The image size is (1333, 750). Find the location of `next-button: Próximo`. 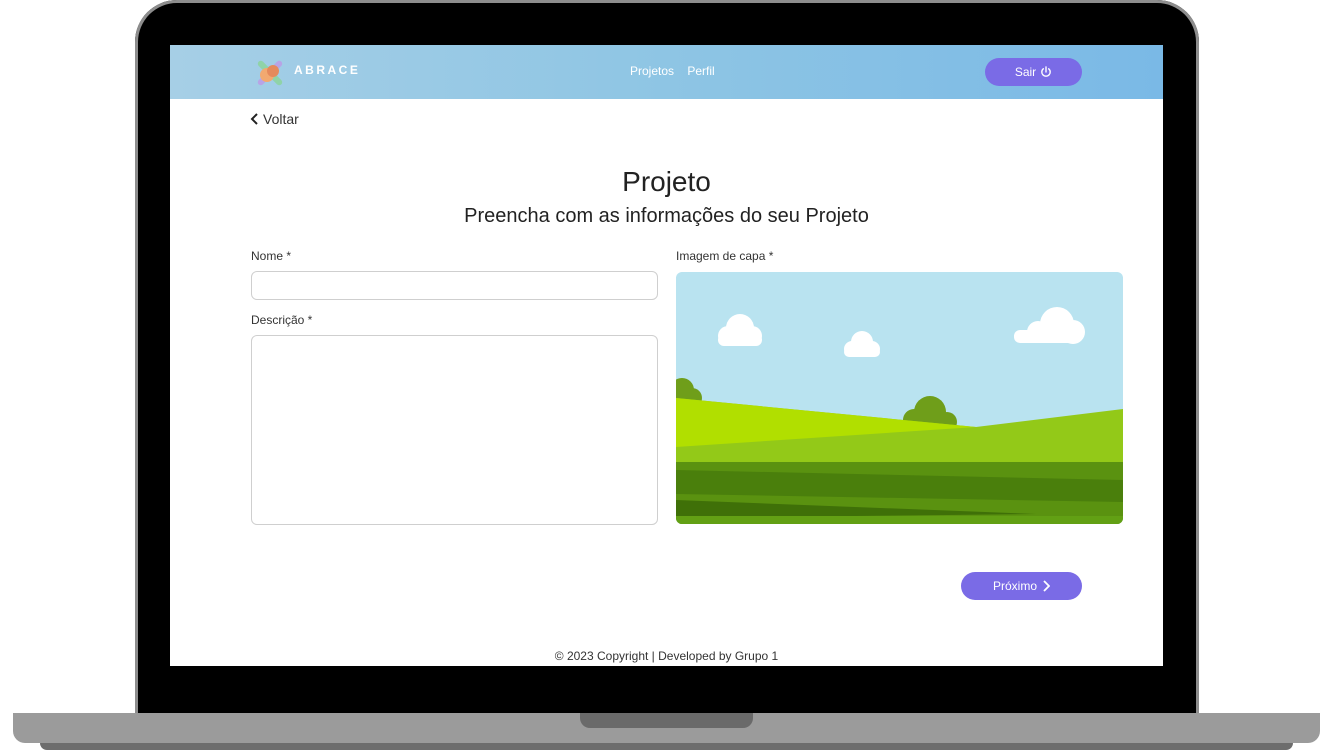

next-button: Próximo is located at coordinates (1021, 586).